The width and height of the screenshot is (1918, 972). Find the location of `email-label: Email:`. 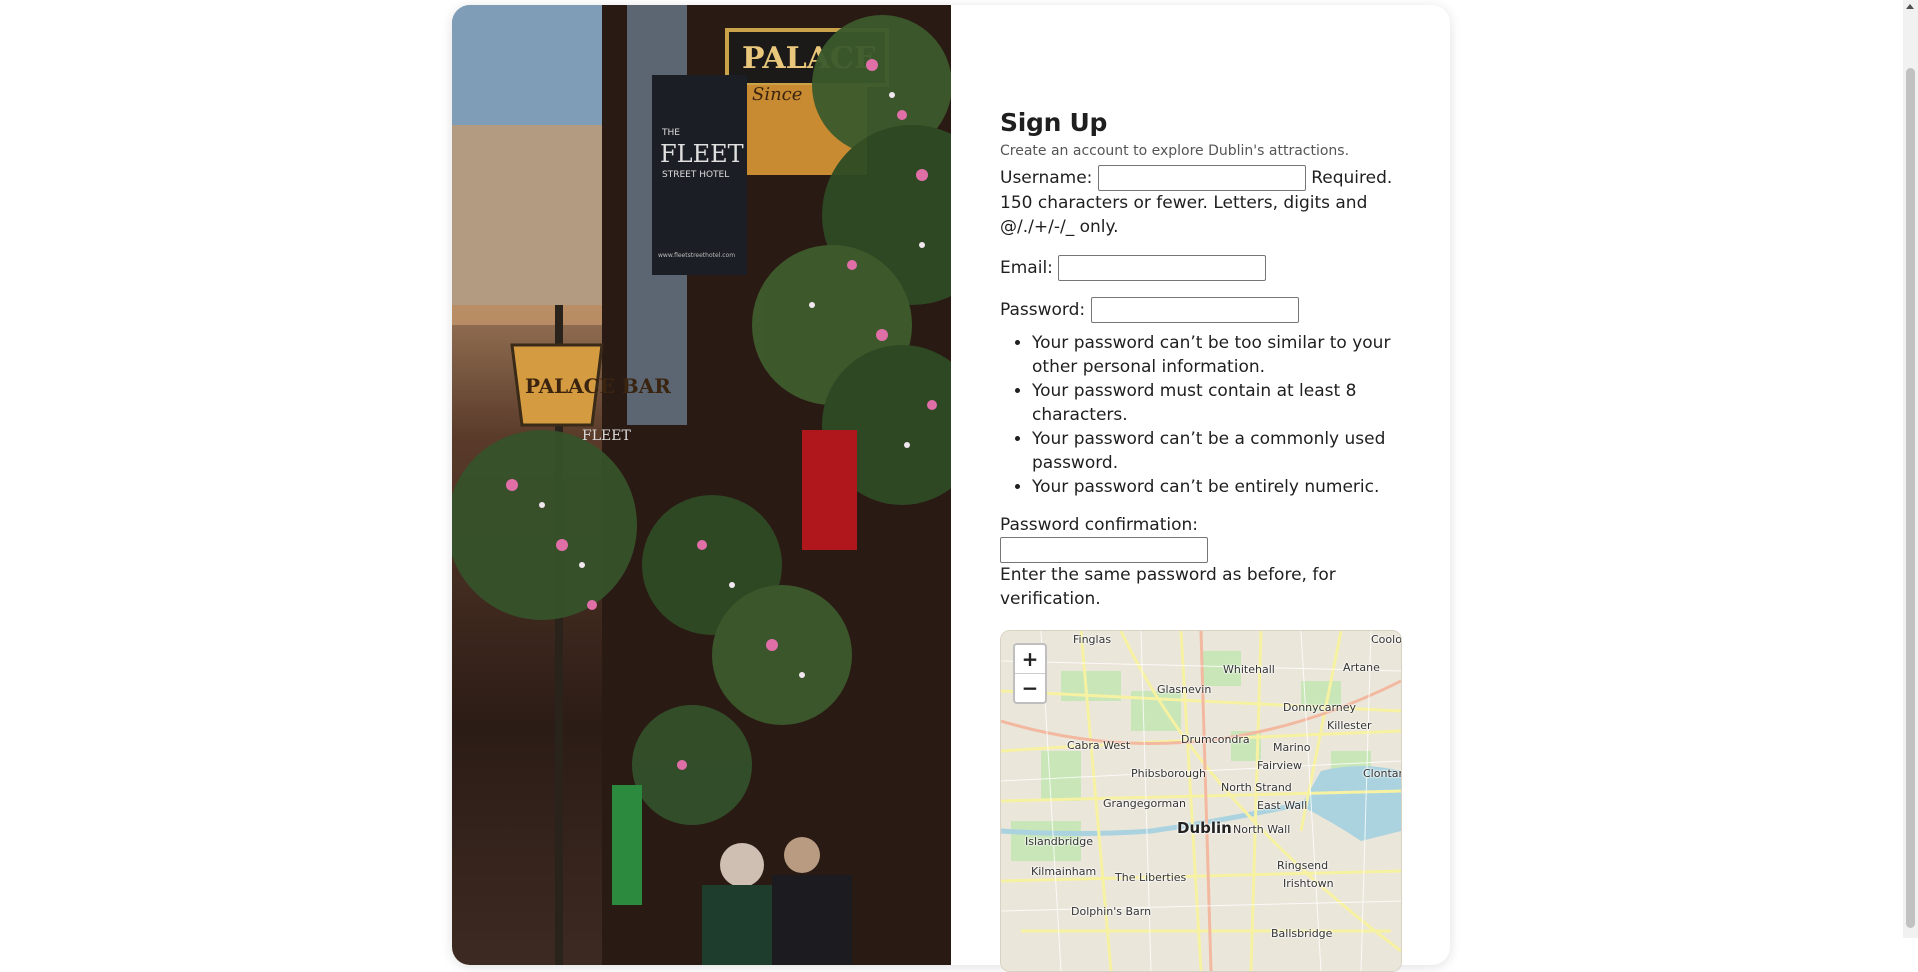

email-label: Email: is located at coordinates (1026, 268).